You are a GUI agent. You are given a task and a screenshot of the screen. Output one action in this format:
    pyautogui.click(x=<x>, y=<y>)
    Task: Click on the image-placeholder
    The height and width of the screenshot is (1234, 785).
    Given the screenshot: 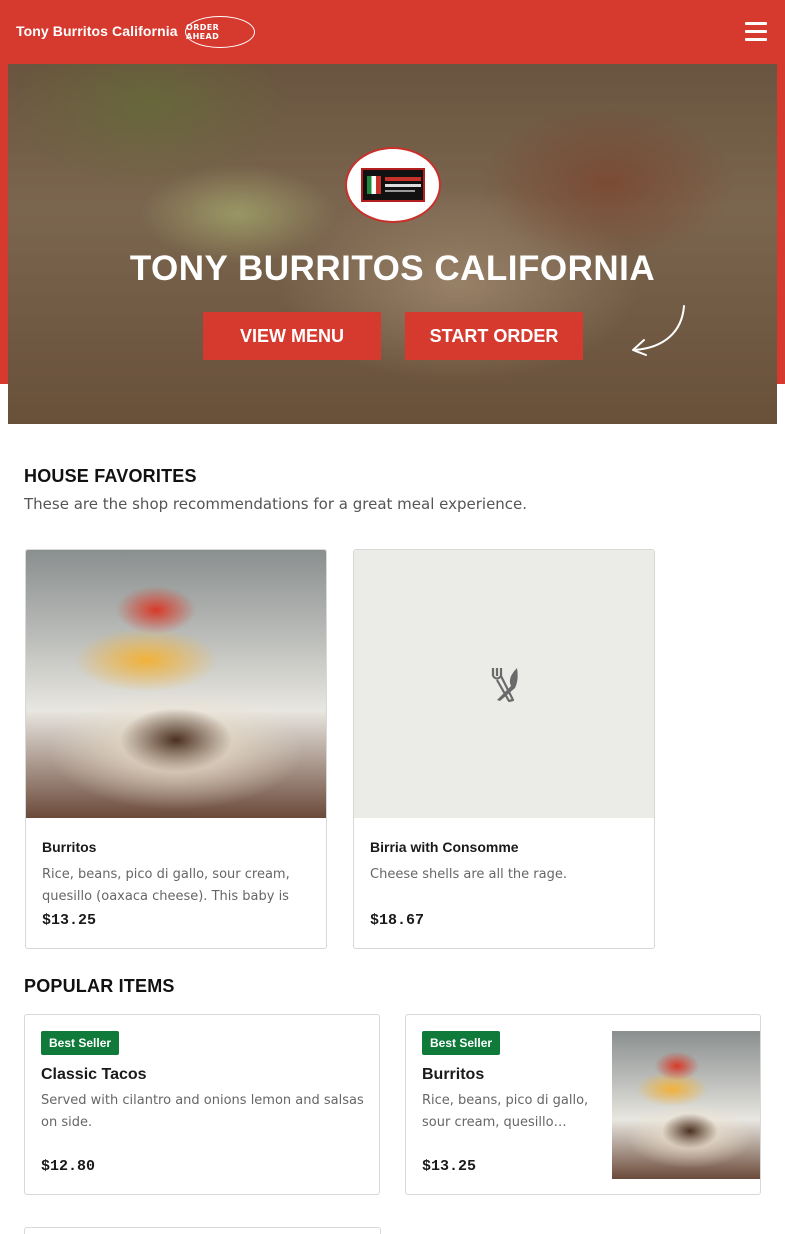 What is the action you would take?
    pyautogui.click(x=504, y=684)
    